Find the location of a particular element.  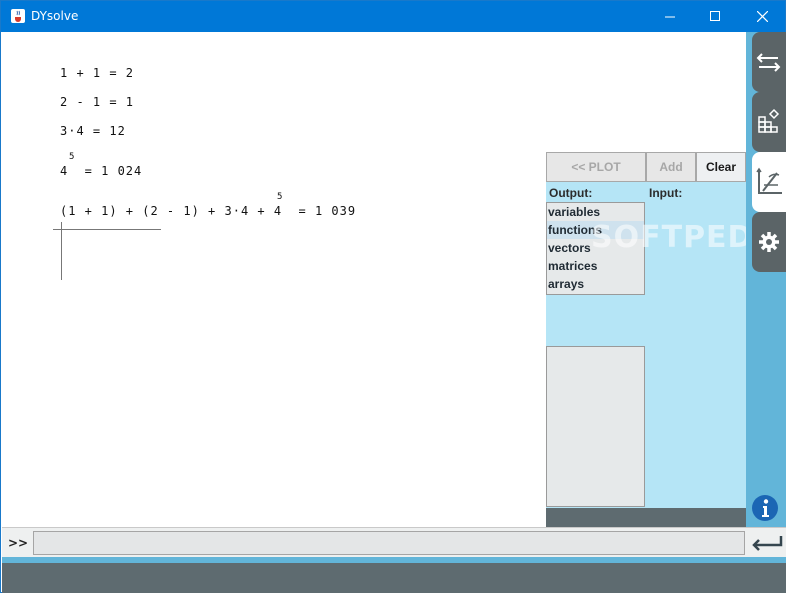

grid-shapes-icon is located at coordinates (769, 120).